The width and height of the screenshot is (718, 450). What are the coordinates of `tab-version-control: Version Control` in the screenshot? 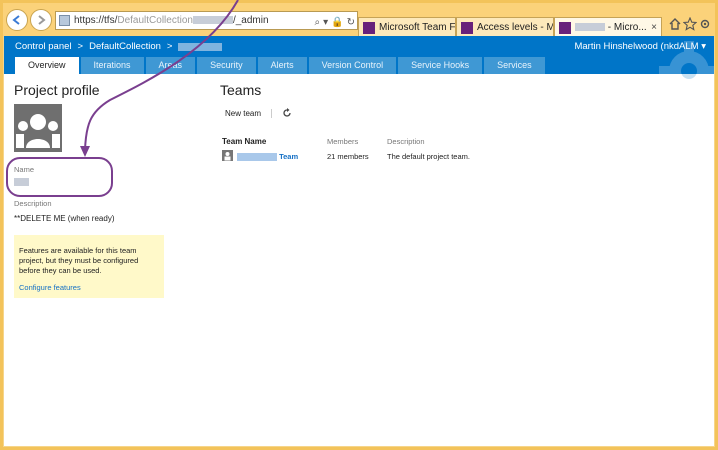 It's located at (352, 65).